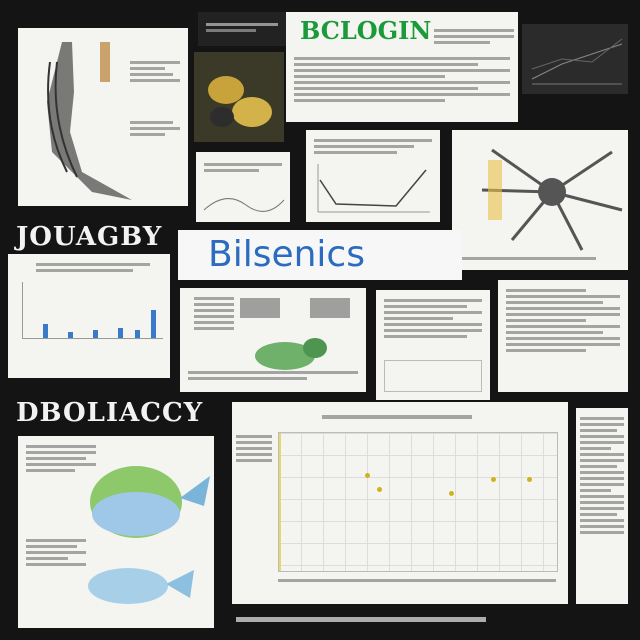 The image size is (640, 640). I want to click on text-column-right, so click(602, 506).